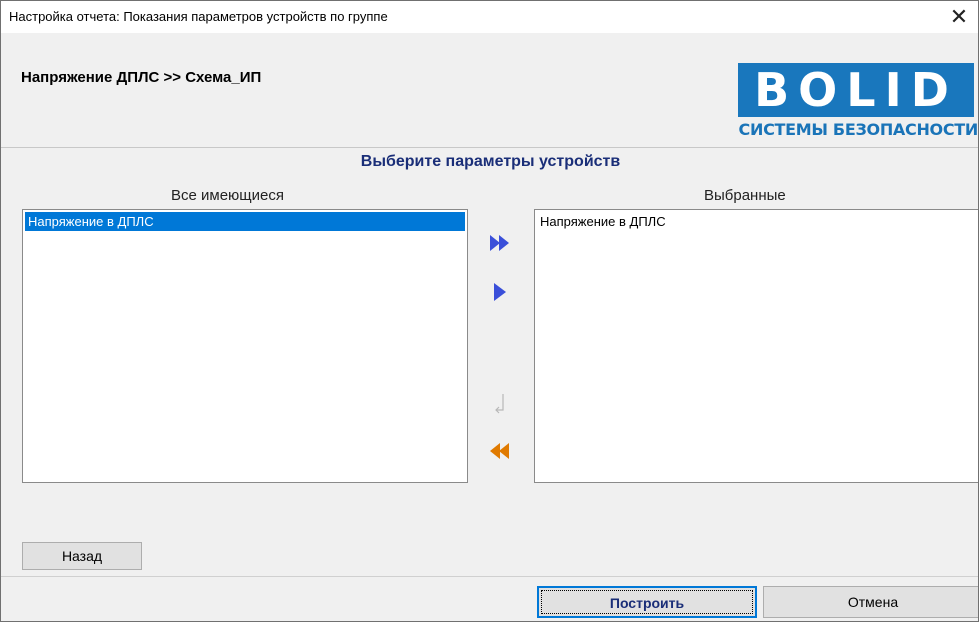  What do you see at coordinates (489, 576) in the screenshot?
I see `footer-divider` at bounding box center [489, 576].